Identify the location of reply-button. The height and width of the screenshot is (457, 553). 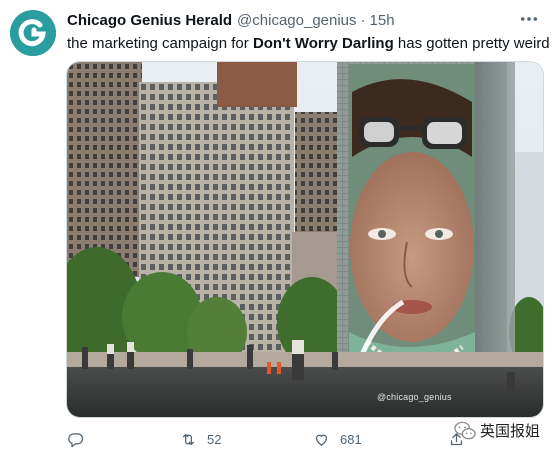
(80, 439).